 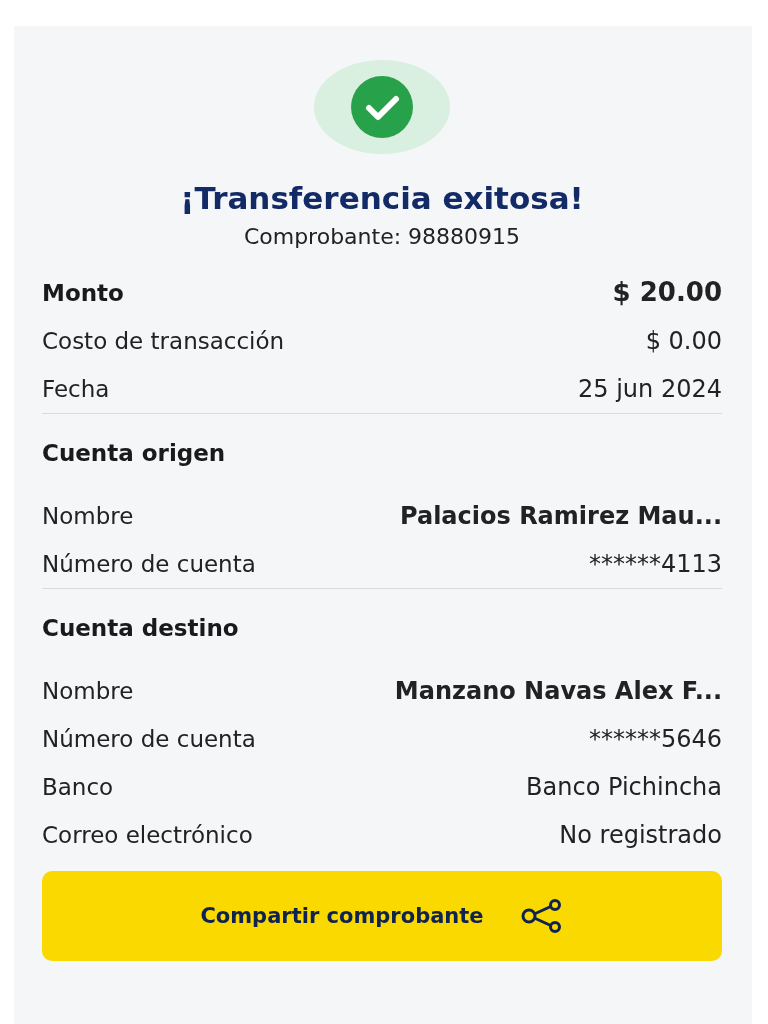 I want to click on field-label: Correo electrónico, so click(x=147, y=835).